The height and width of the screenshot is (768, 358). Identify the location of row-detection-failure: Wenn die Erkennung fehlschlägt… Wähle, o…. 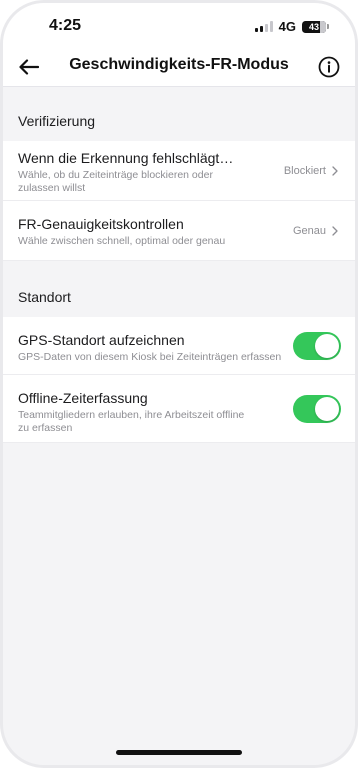
(179, 171).